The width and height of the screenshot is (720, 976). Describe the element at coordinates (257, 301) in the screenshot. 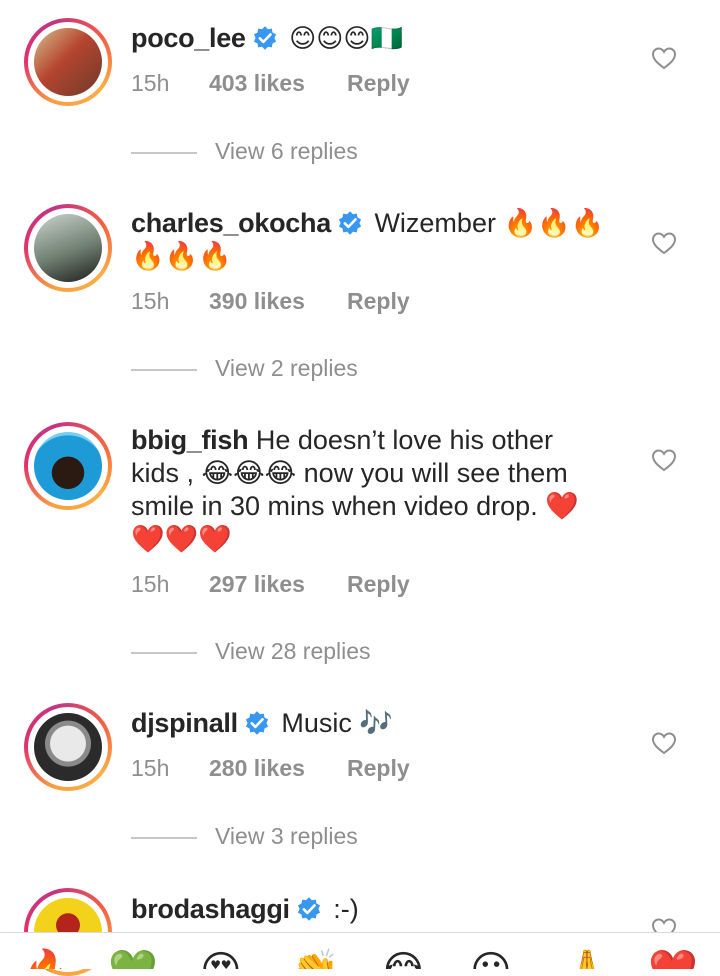

I see `likes-count: 390 likes` at that location.